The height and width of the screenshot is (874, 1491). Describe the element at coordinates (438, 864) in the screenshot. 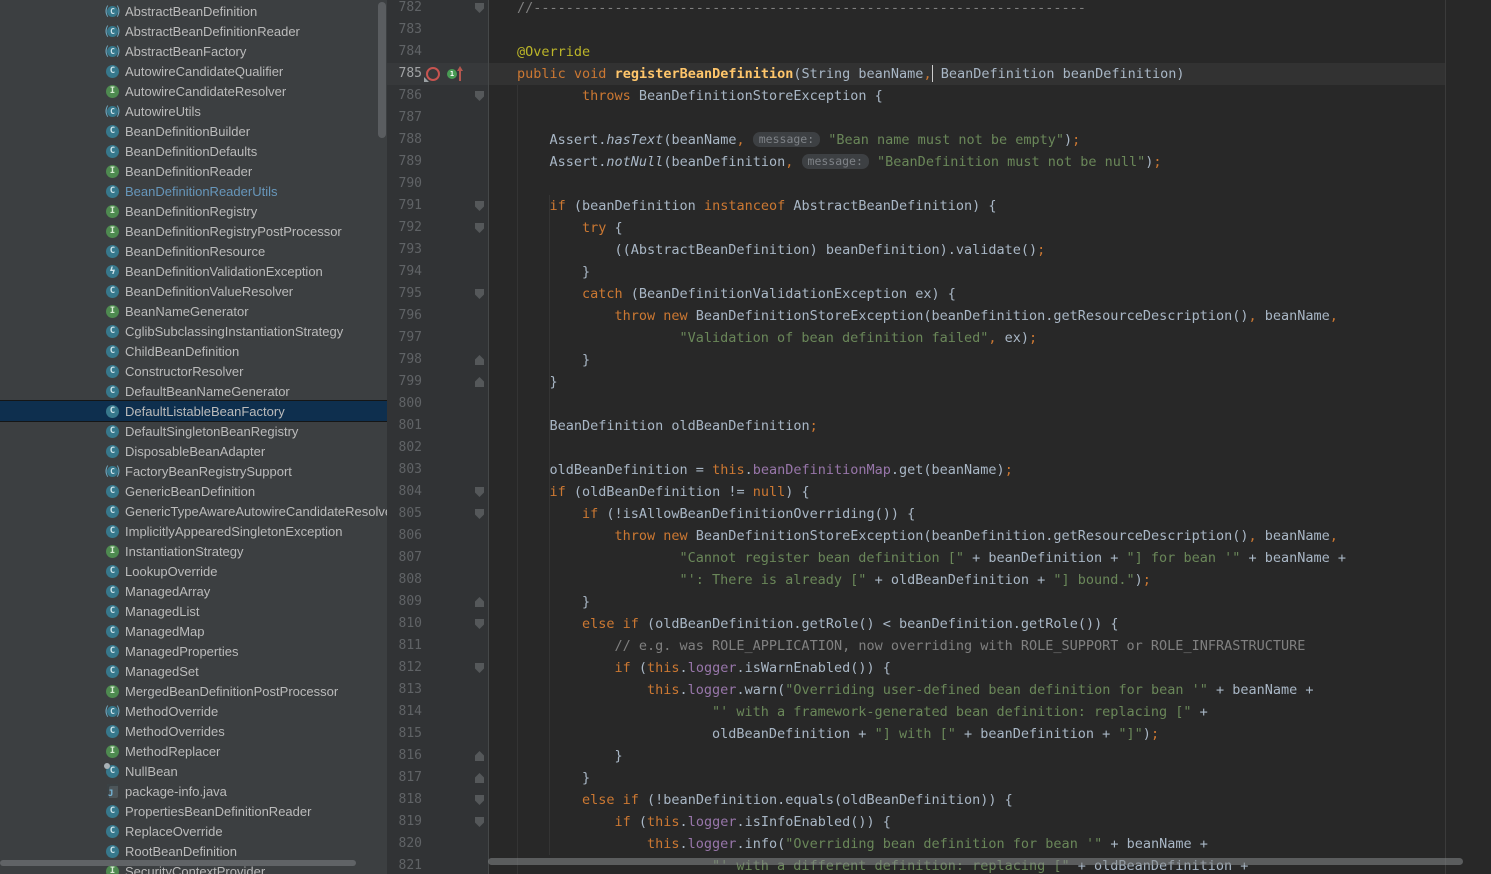

I see `gutter-cell: 821` at that location.